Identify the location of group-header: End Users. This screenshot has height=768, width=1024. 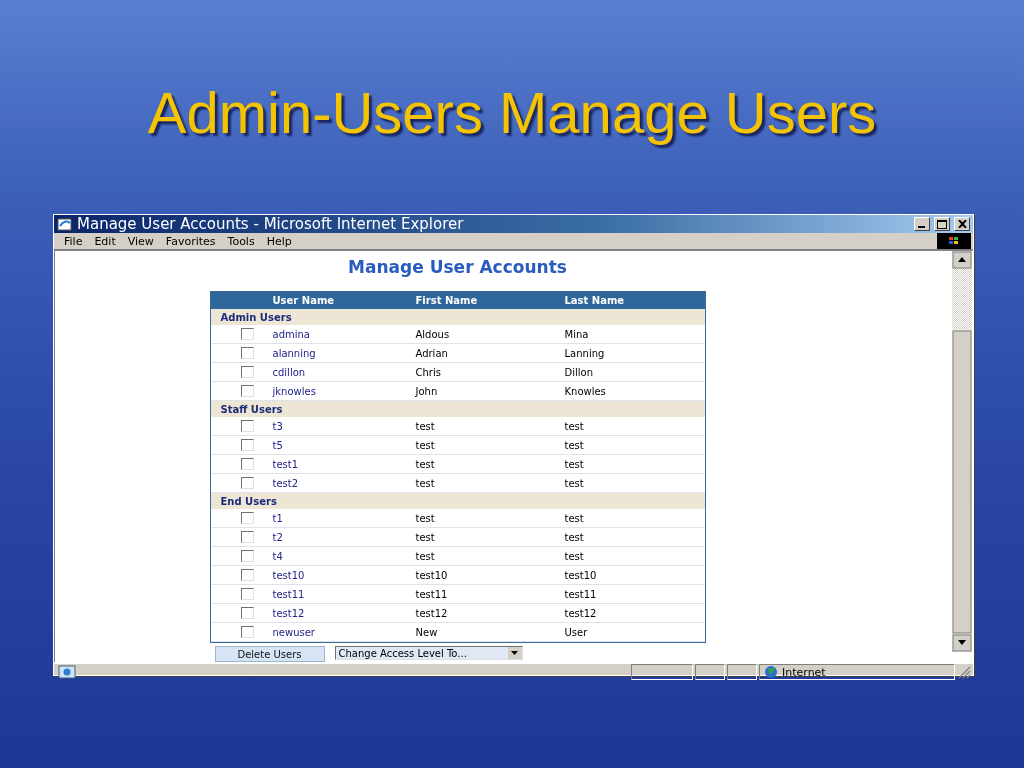
(457, 501).